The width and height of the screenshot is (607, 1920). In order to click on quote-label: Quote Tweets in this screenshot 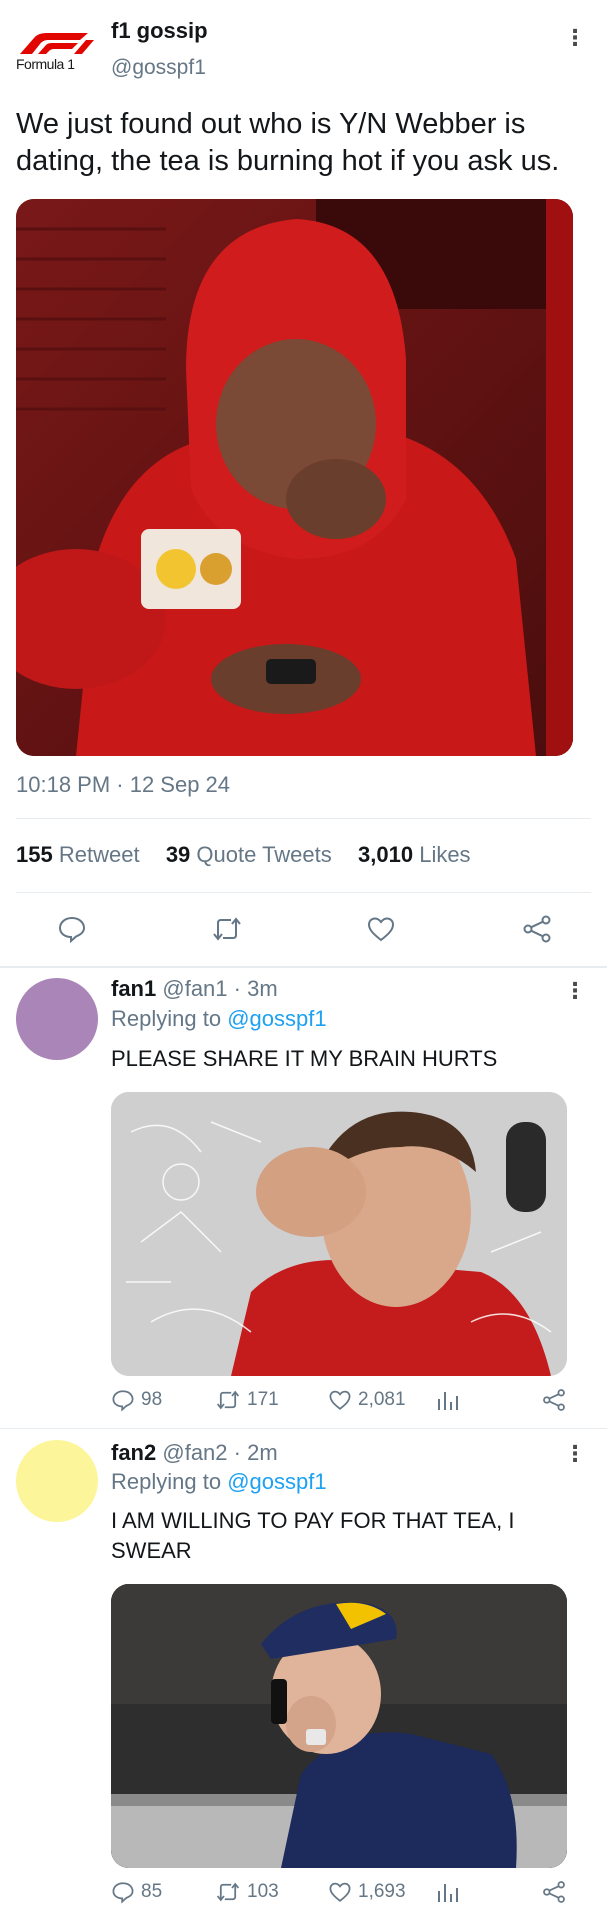, I will do `click(264, 854)`.